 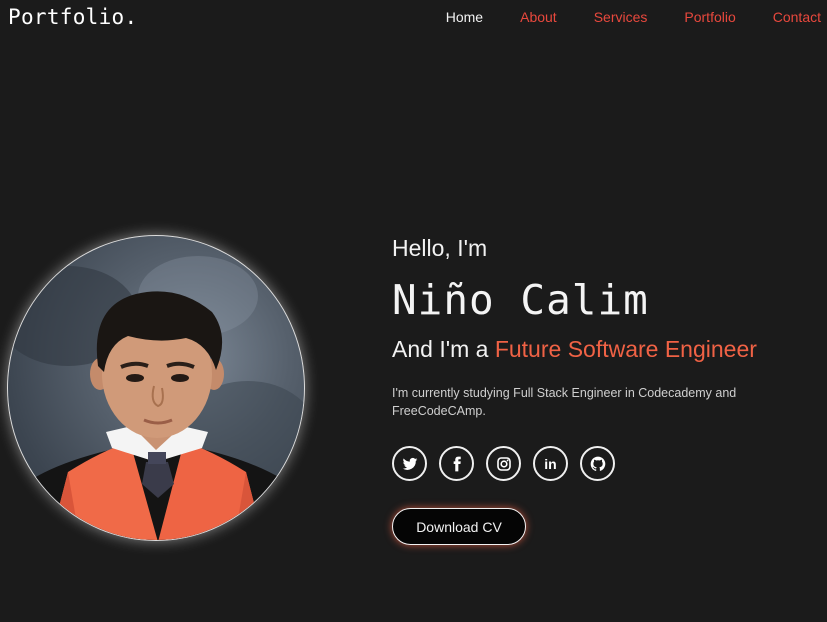 What do you see at coordinates (709, 17) in the screenshot?
I see `nav-portfolio: Portfolio` at bounding box center [709, 17].